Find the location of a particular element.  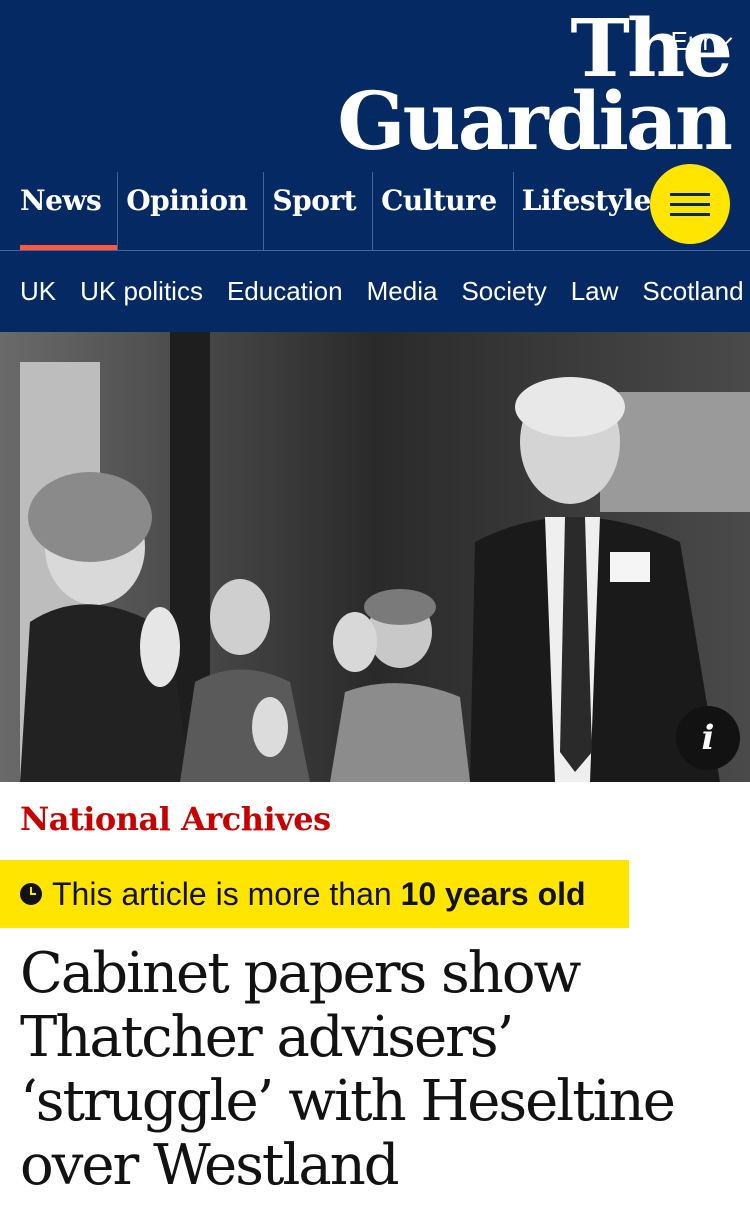

pillar-lifestyle: Lifestyle is located at coordinates (589, 211).